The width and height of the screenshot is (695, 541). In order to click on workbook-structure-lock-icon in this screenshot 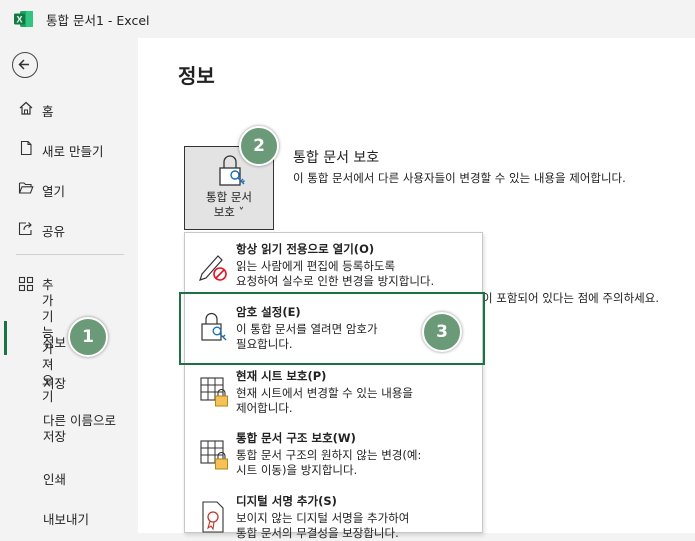, I will do `click(214, 455)`.